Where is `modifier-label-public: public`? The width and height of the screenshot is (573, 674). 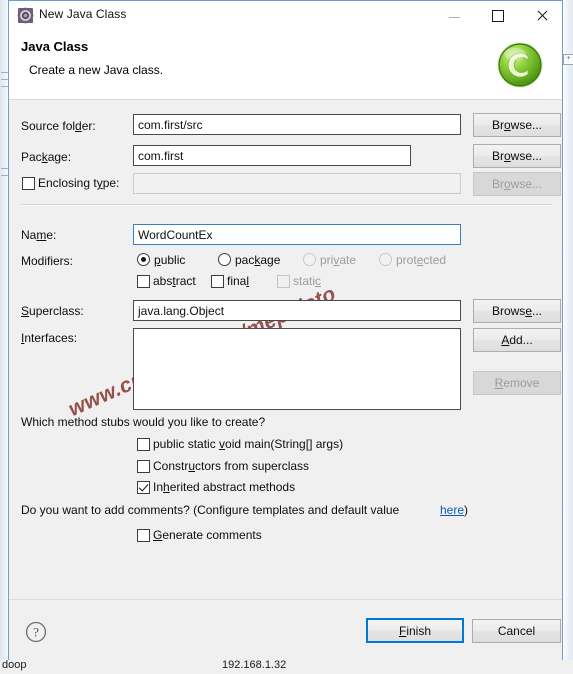 modifier-label-public: public is located at coordinates (170, 260).